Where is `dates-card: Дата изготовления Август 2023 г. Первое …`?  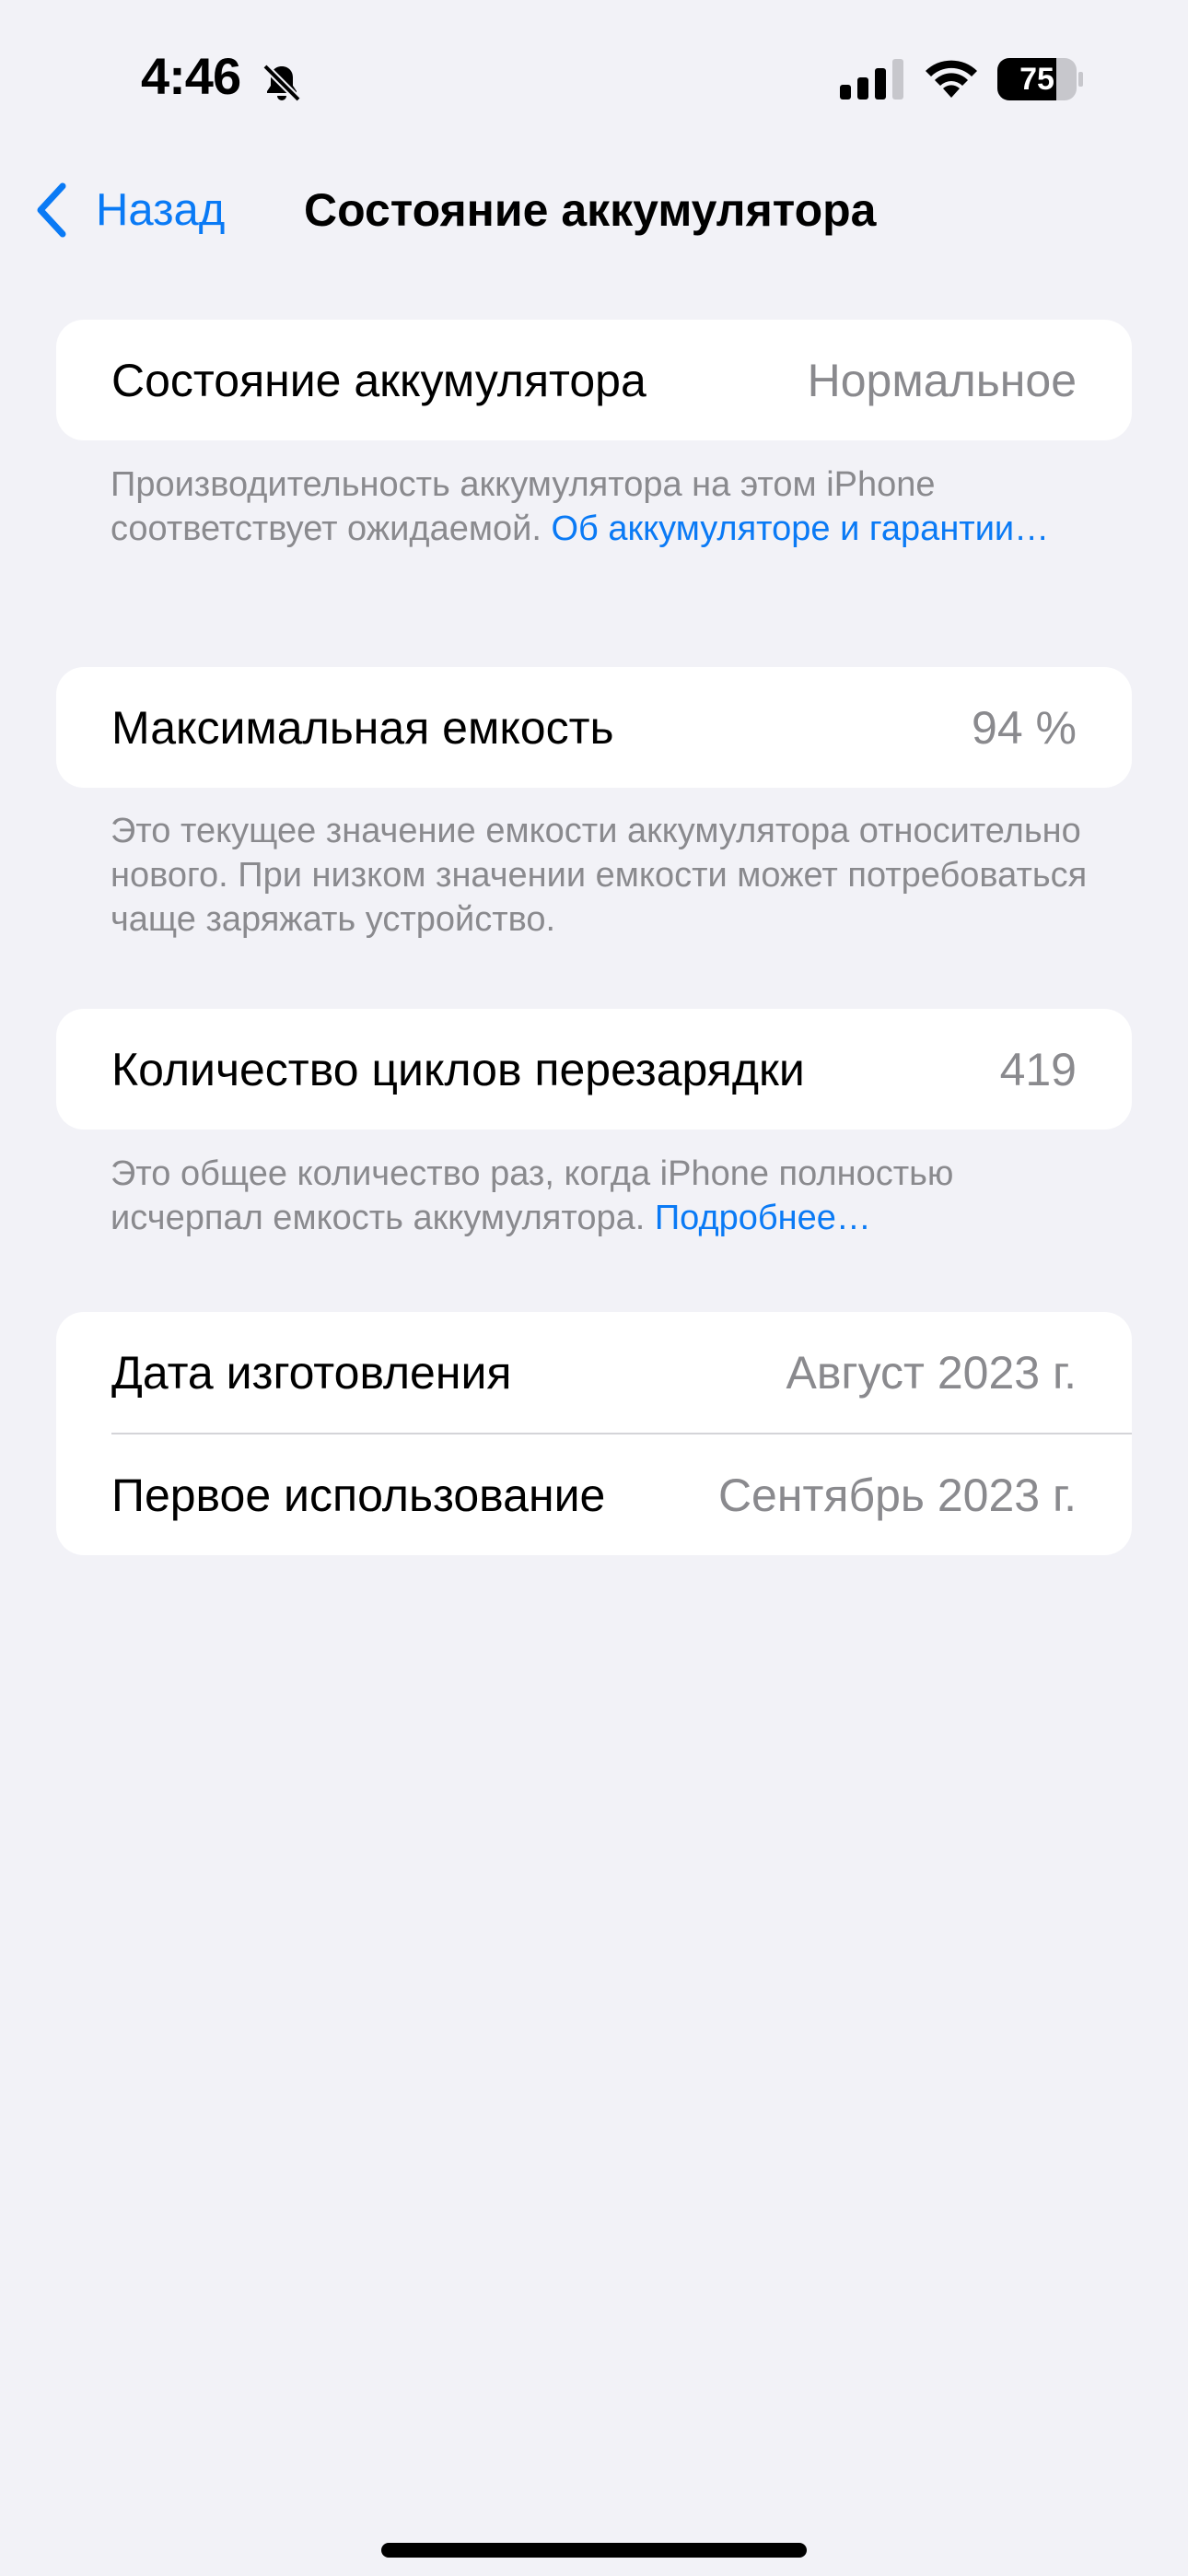
dates-card: Дата изготовления Август 2023 г. Первое … is located at coordinates (594, 1433).